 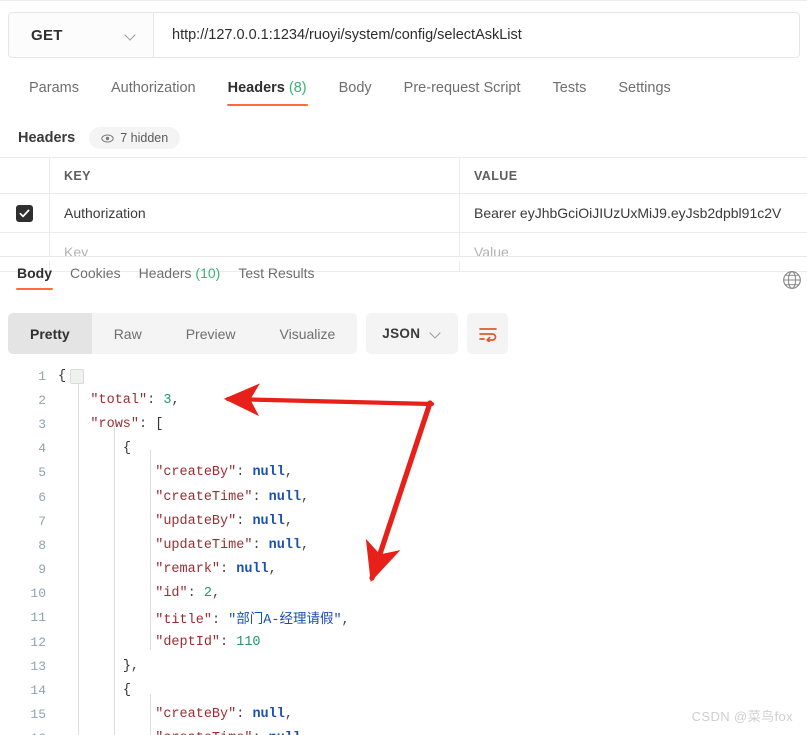 What do you see at coordinates (42, 400) in the screenshot?
I see `line-number: 2` at bounding box center [42, 400].